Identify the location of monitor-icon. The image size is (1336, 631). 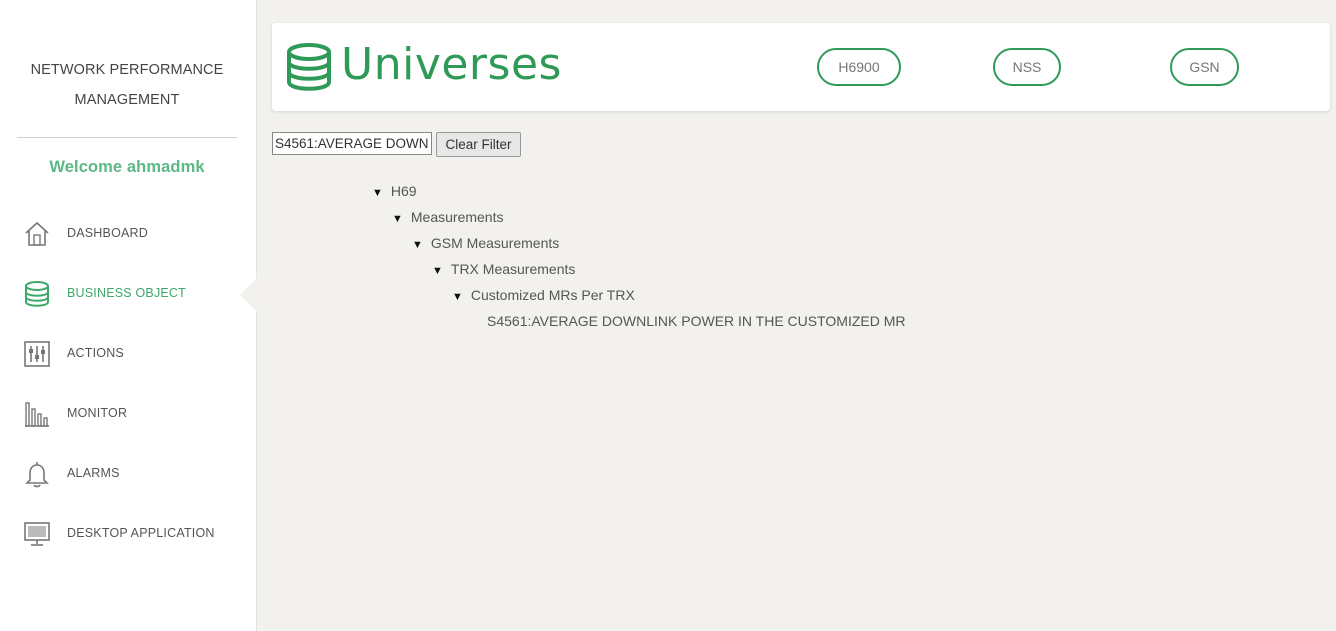
(37, 534).